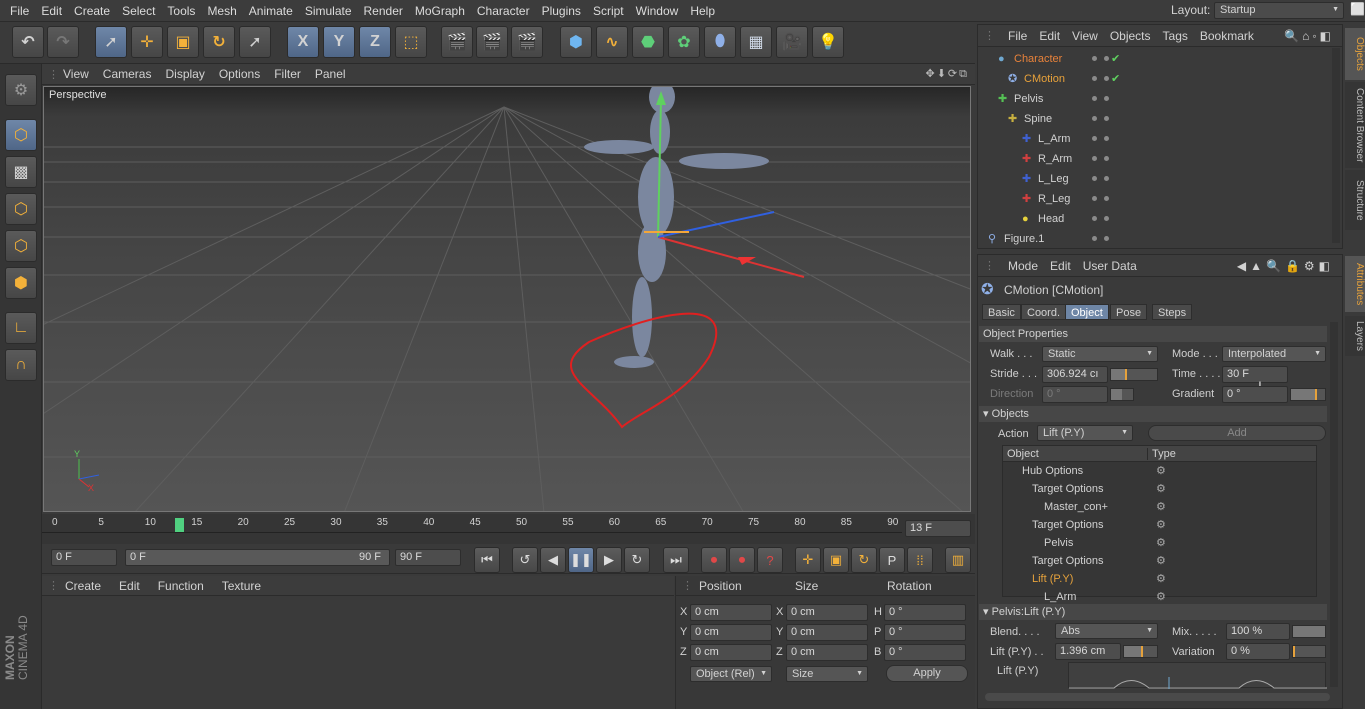 The image size is (1365, 709). What do you see at coordinates (1134, 374) in the screenshot?
I see `stride-slider` at bounding box center [1134, 374].